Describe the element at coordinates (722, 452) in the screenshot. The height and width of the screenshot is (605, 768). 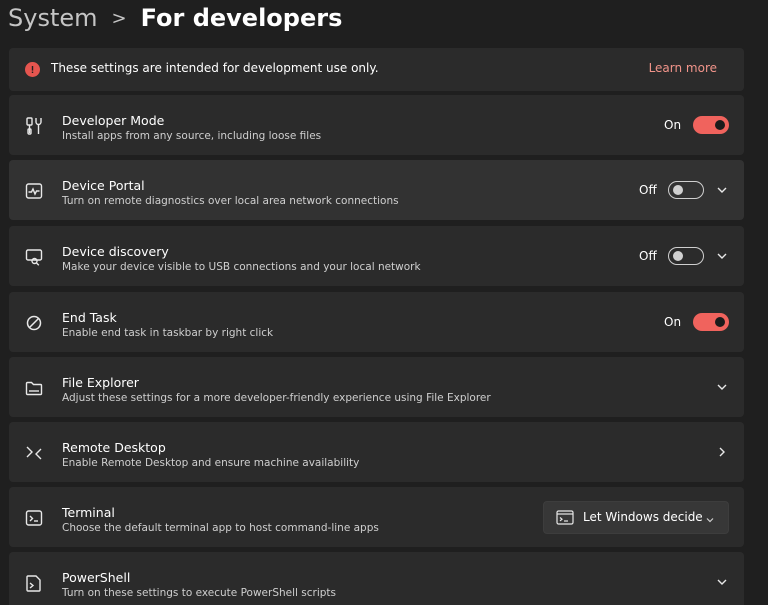
I see `chevron-right-icon` at that location.